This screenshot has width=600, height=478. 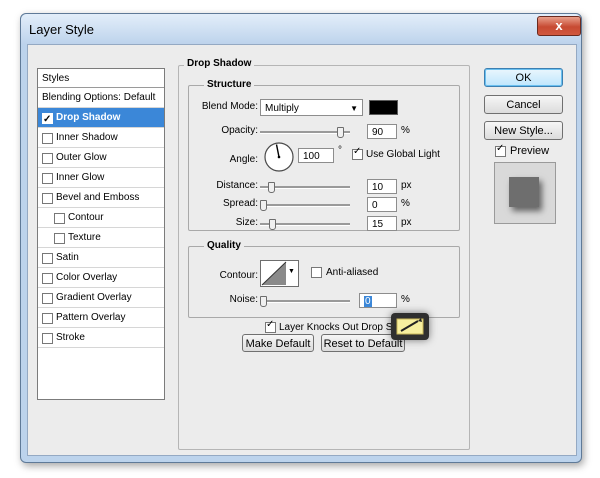 What do you see at coordinates (523, 77) in the screenshot?
I see `ok-button: OK` at bounding box center [523, 77].